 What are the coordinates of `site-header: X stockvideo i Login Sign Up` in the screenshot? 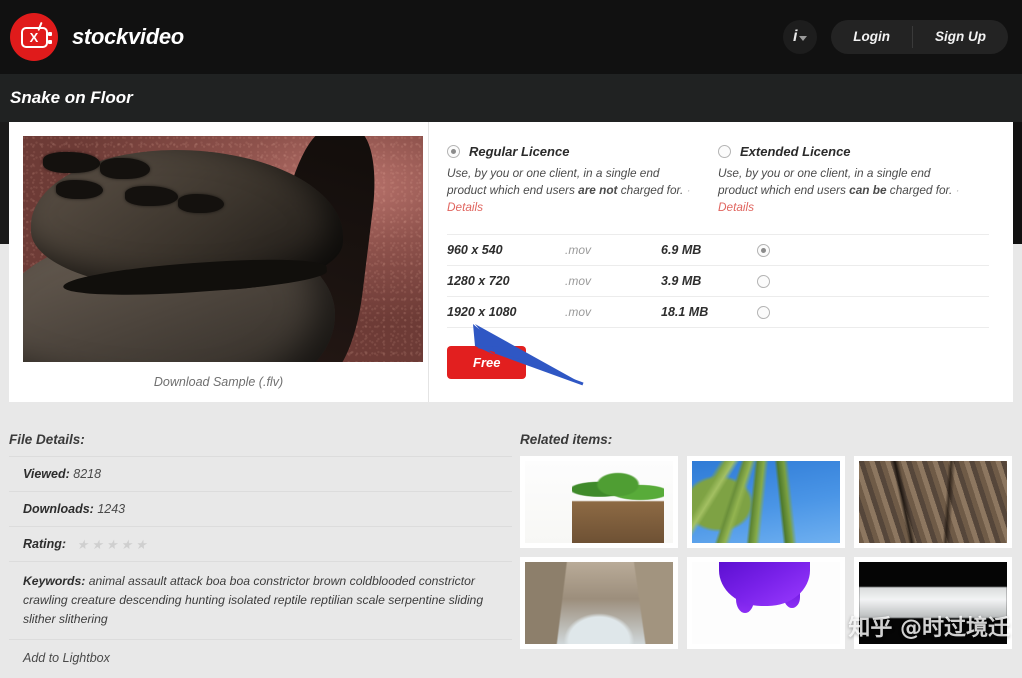 It's located at (511, 37).